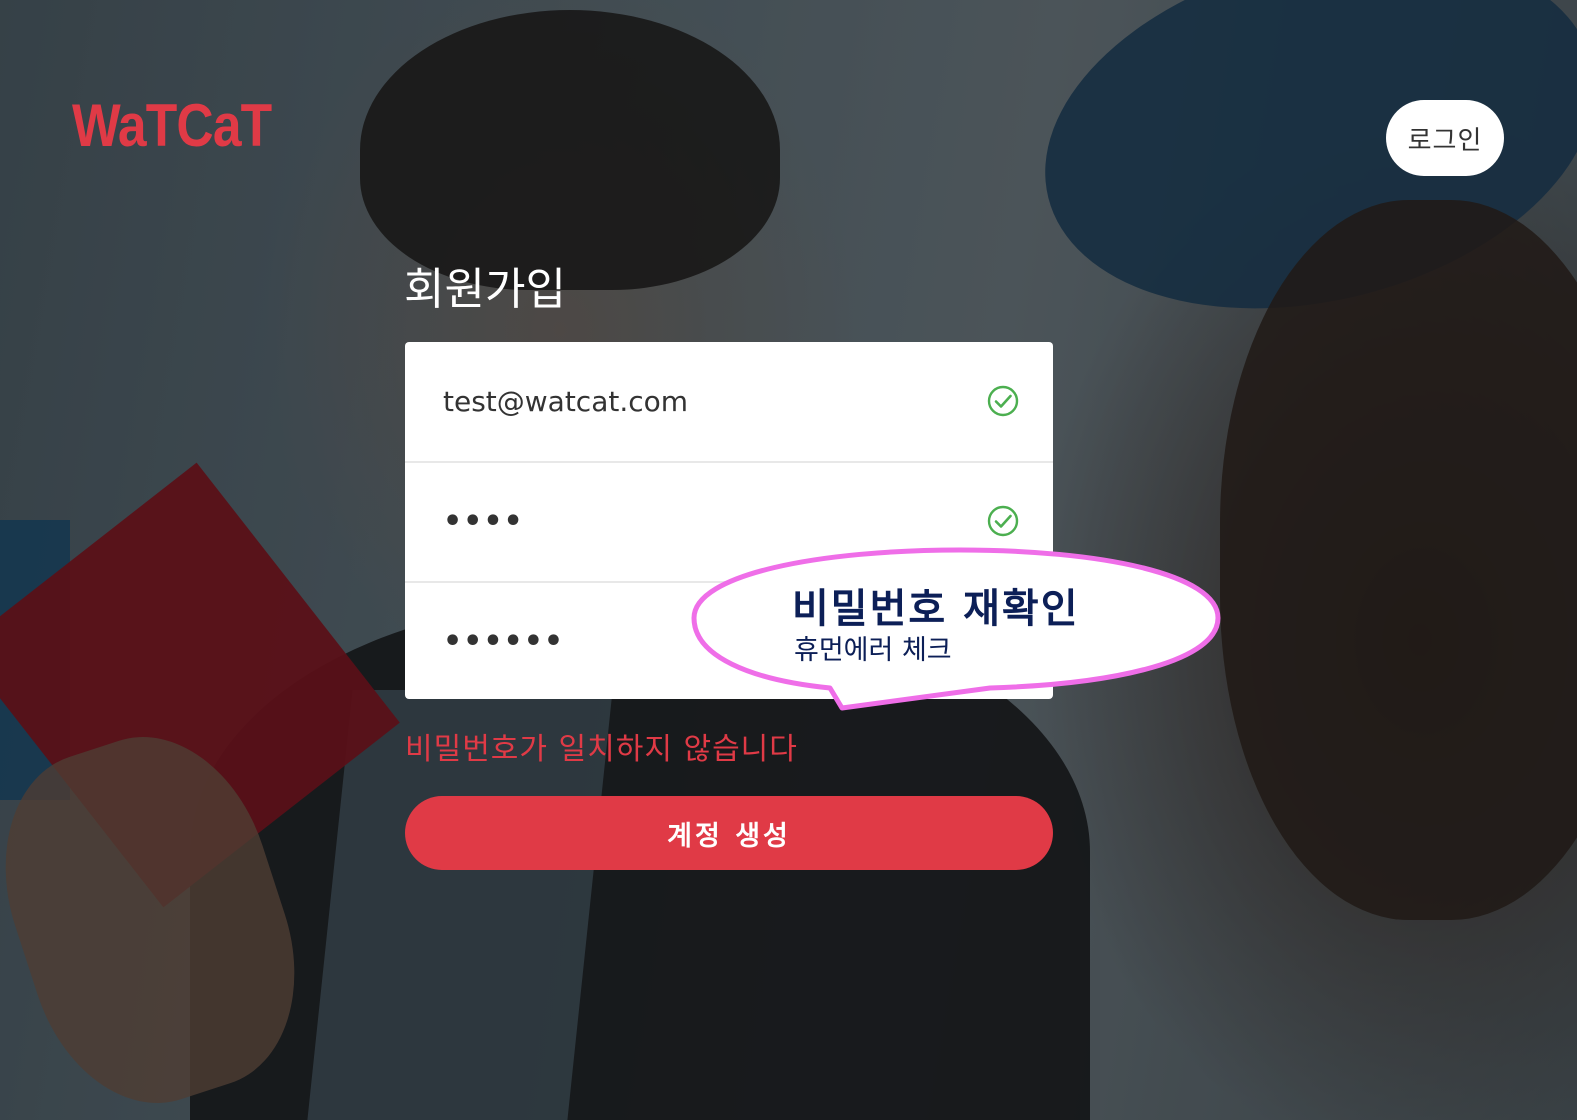 The image size is (1577, 1120). I want to click on brand-logo: WaTCaT, so click(172, 126).